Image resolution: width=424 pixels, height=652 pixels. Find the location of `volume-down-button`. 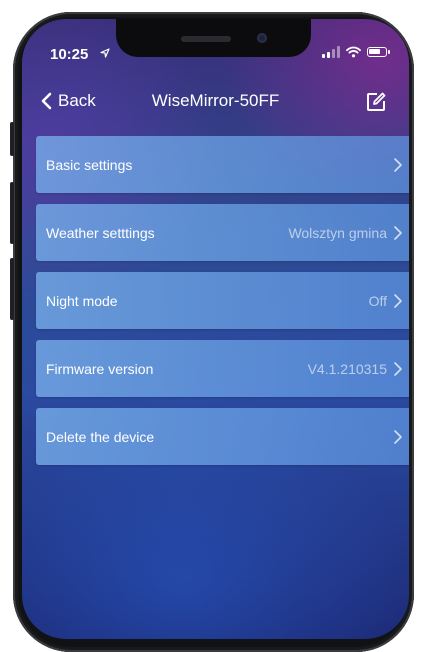

volume-down-button is located at coordinates (12, 289).